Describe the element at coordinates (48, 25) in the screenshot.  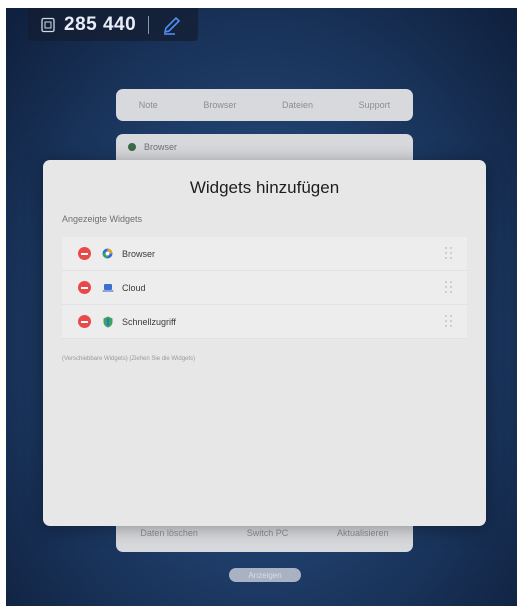
I see `keyboard-icon` at that location.